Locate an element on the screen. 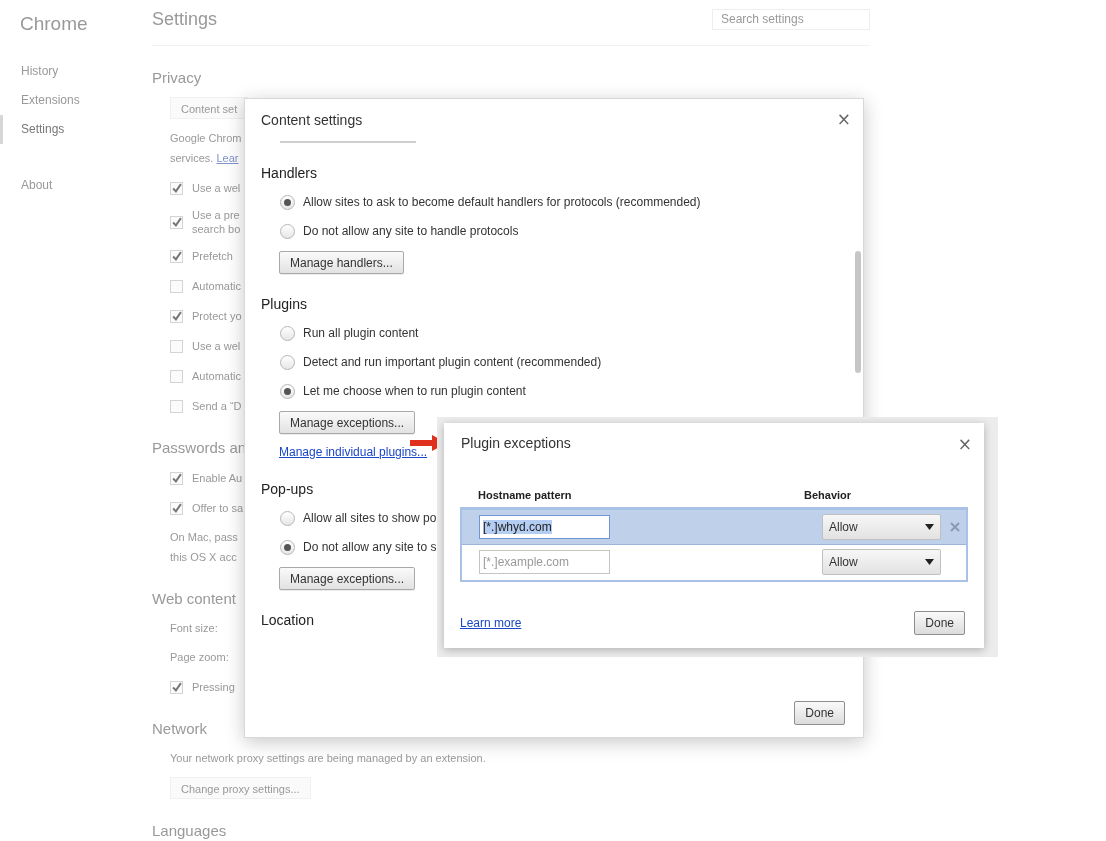 This screenshot has height=841, width=1106. description-text: On Mac, pass this OS X acc is located at coordinates (204, 547).